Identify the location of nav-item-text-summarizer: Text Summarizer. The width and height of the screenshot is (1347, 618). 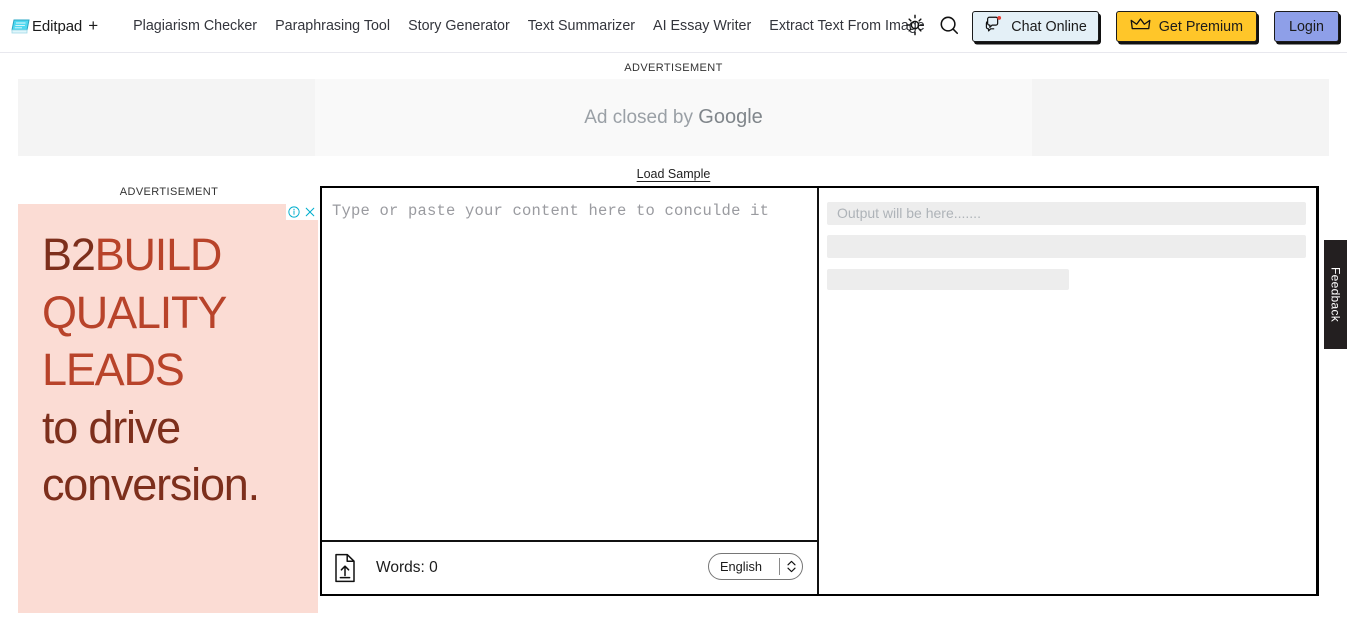
(581, 26).